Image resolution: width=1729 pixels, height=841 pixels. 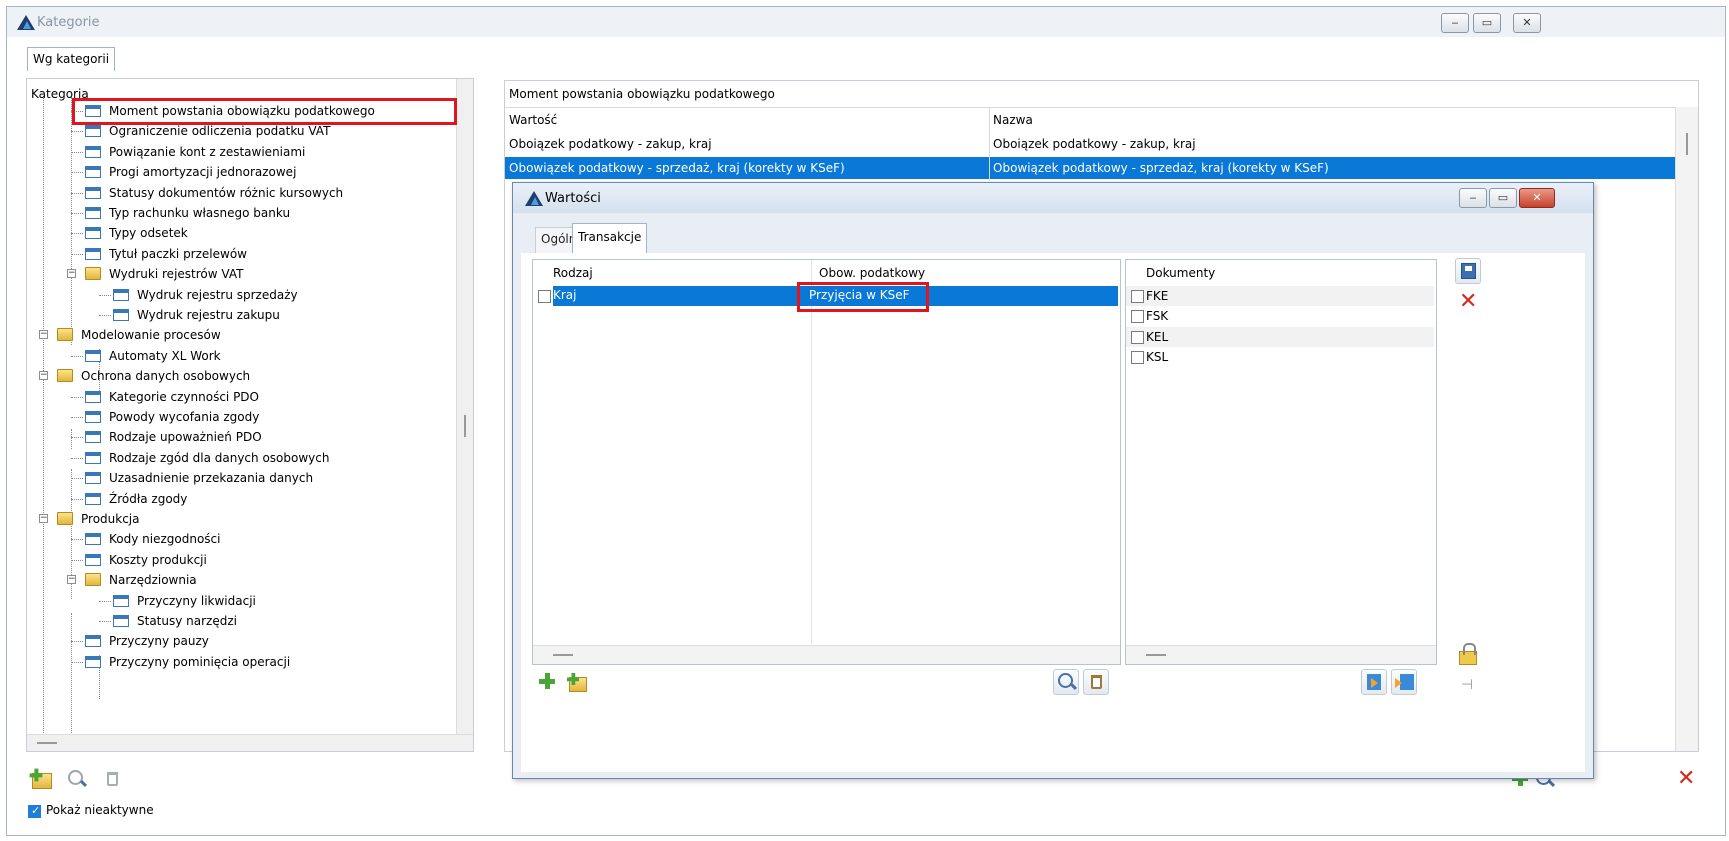 What do you see at coordinates (237, 417) in the screenshot?
I see `tree-item: Powody wycofania zgody` at bounding box center [237, 417].